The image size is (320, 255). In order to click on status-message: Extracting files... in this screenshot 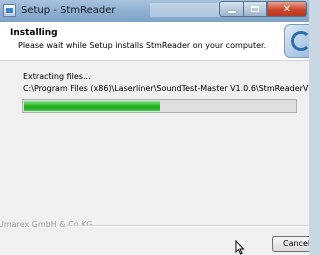, I will do `click(57, 76)`.